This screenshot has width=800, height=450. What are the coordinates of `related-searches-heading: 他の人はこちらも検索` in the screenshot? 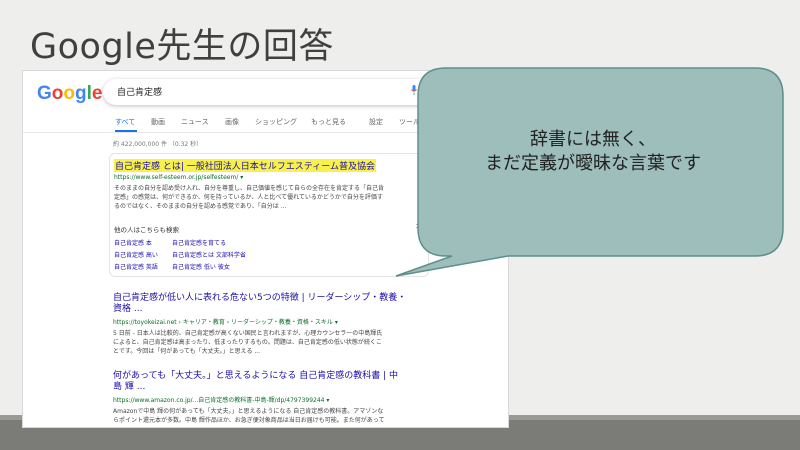 It's located at (146, 230).